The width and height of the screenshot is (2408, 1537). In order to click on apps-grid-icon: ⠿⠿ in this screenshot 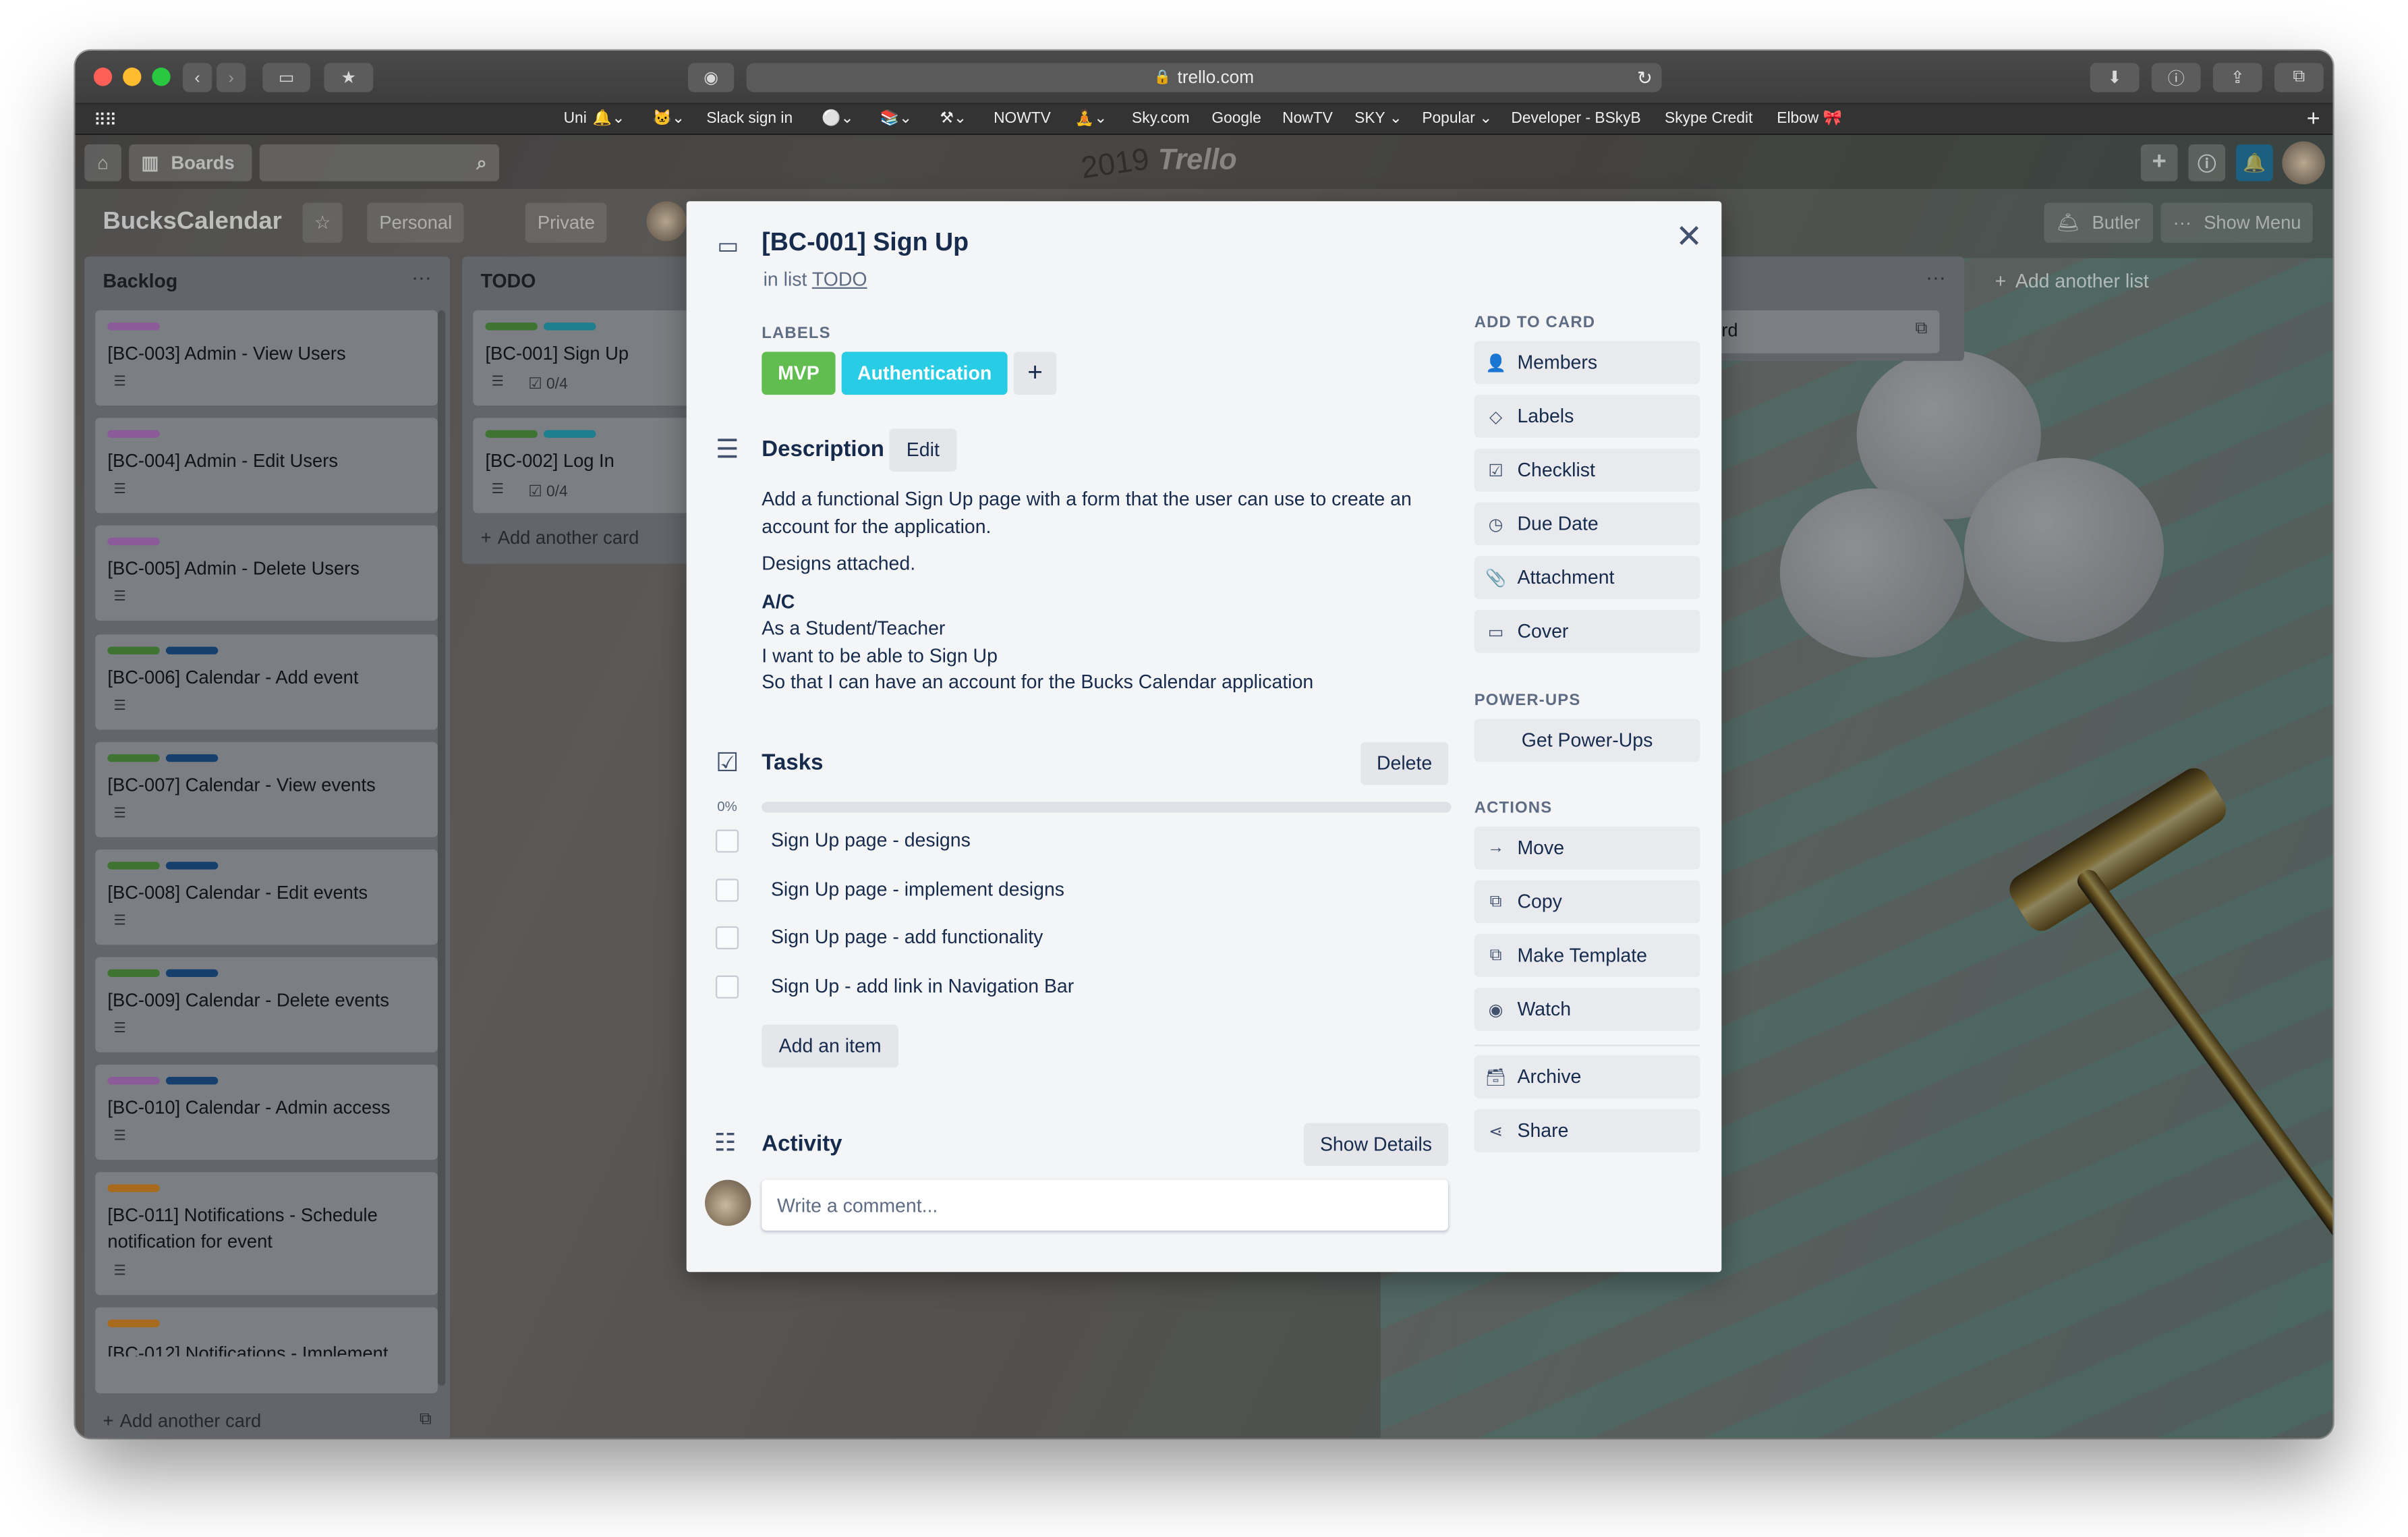, I will do `click(105, 121)`.